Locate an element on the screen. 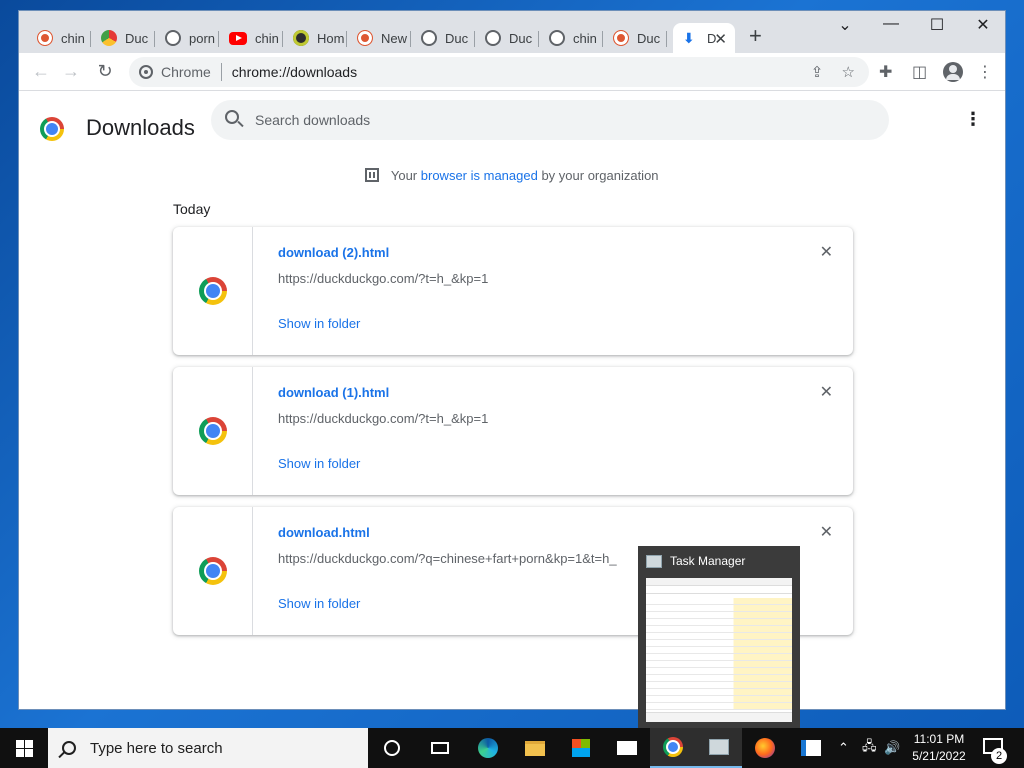 Image resolution: width=1024 pixels, height=768 pixels. reload-button: ↻ is located at coordinates (105, 71).